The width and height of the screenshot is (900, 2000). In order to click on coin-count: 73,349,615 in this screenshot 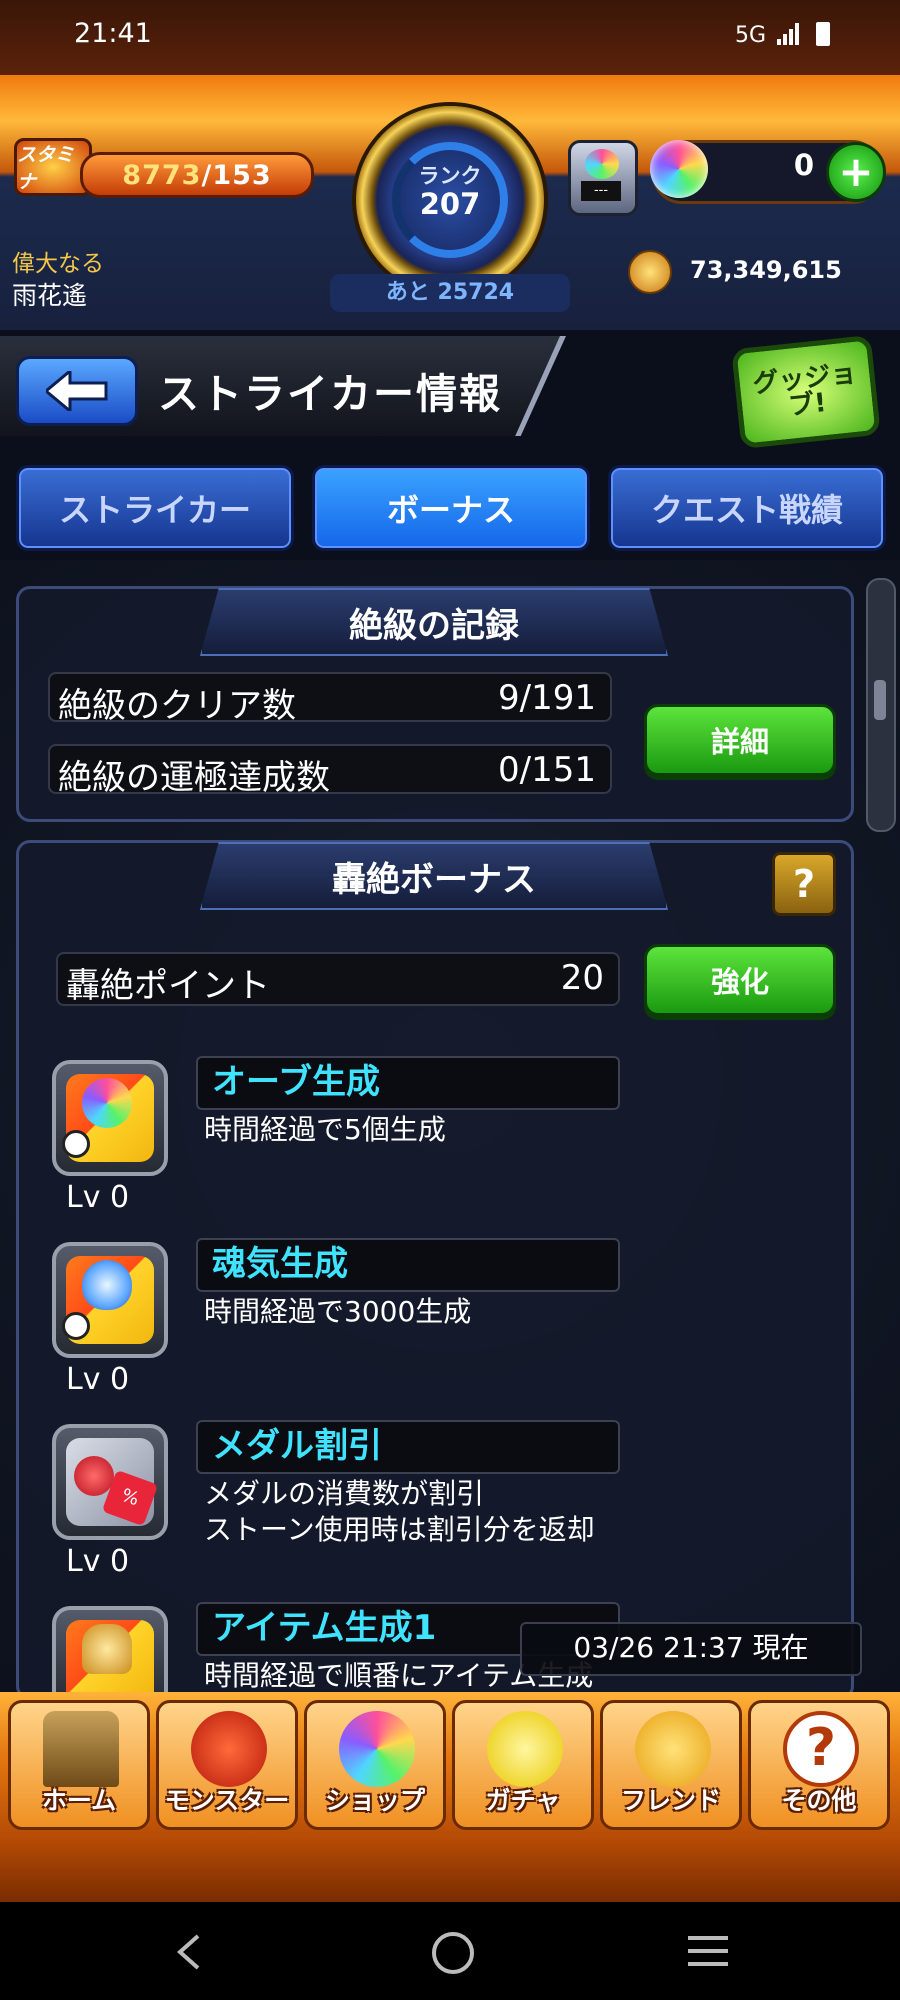, I will do `click(766, 270)`.